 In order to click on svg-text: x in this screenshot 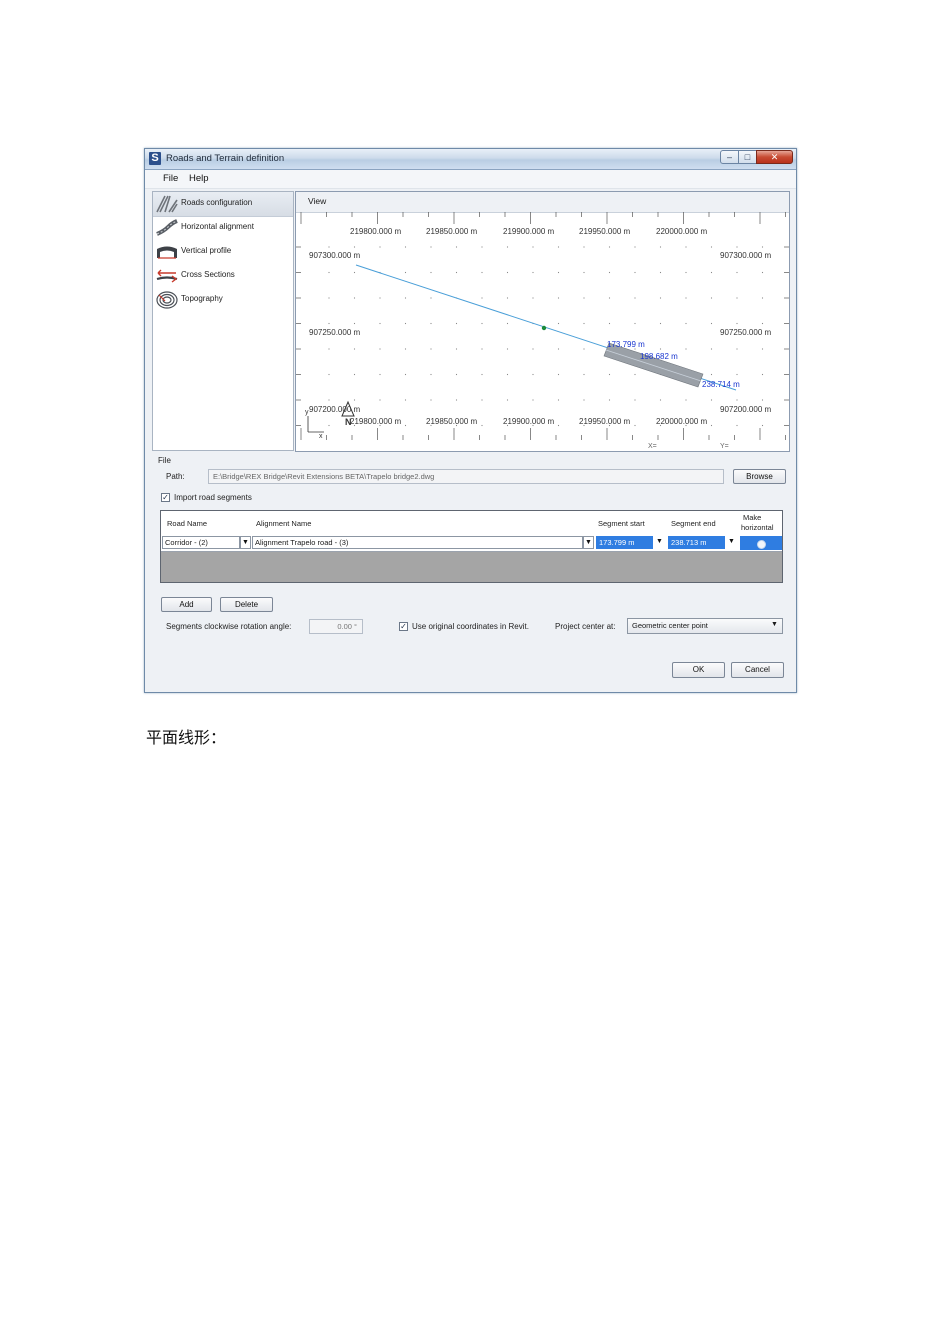, I will do `click(321, 436)`.